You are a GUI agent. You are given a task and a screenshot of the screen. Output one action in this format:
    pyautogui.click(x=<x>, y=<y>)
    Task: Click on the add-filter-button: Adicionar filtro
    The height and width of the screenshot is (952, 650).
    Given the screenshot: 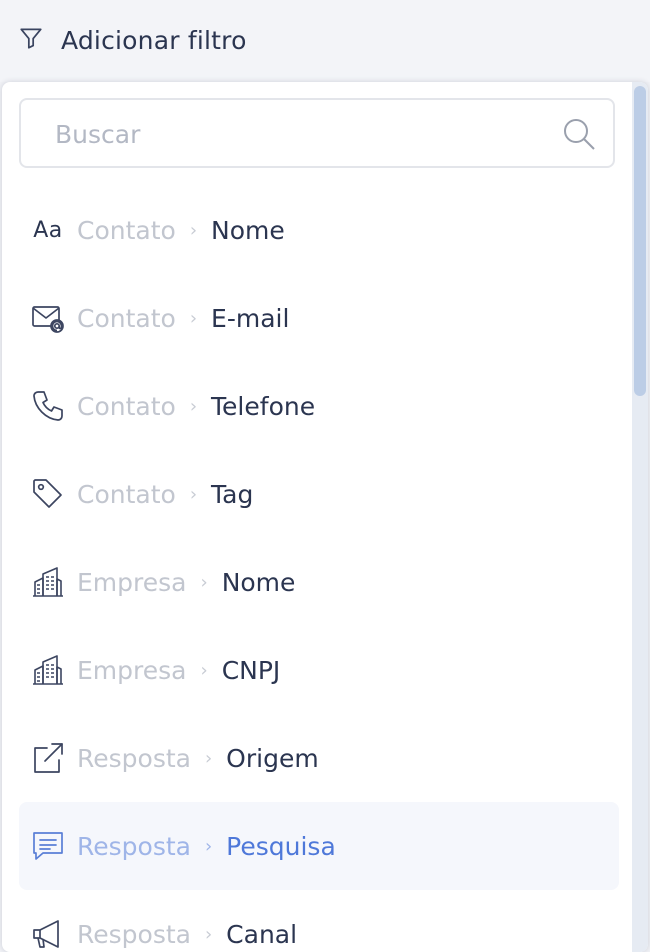 What is the action you would take?
    pyautogui.click(x=132, y=40)
    